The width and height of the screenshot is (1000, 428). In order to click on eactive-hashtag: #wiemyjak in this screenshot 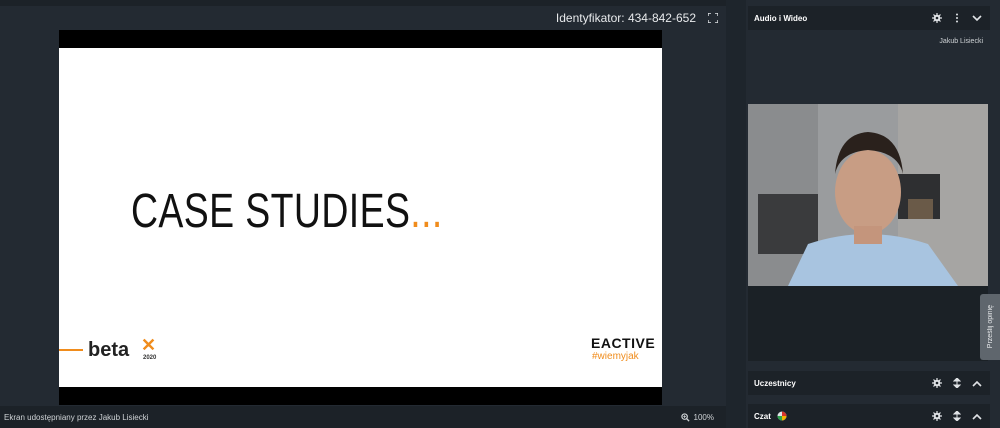, I will do `click(615, 356)`.